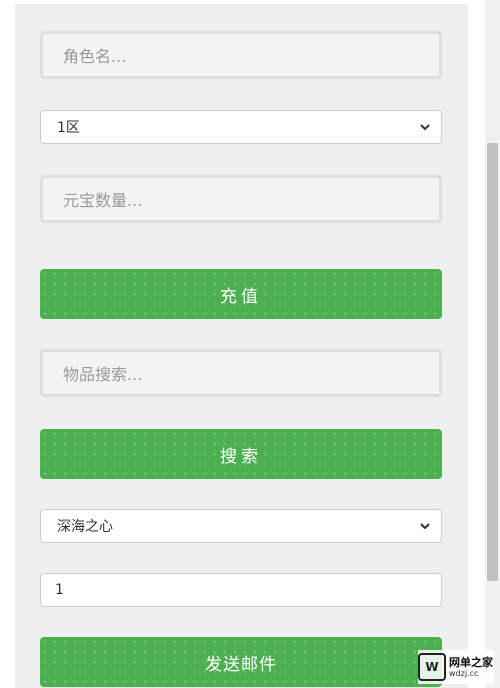  I want to click on scrollbar-track, so click(492, 344).